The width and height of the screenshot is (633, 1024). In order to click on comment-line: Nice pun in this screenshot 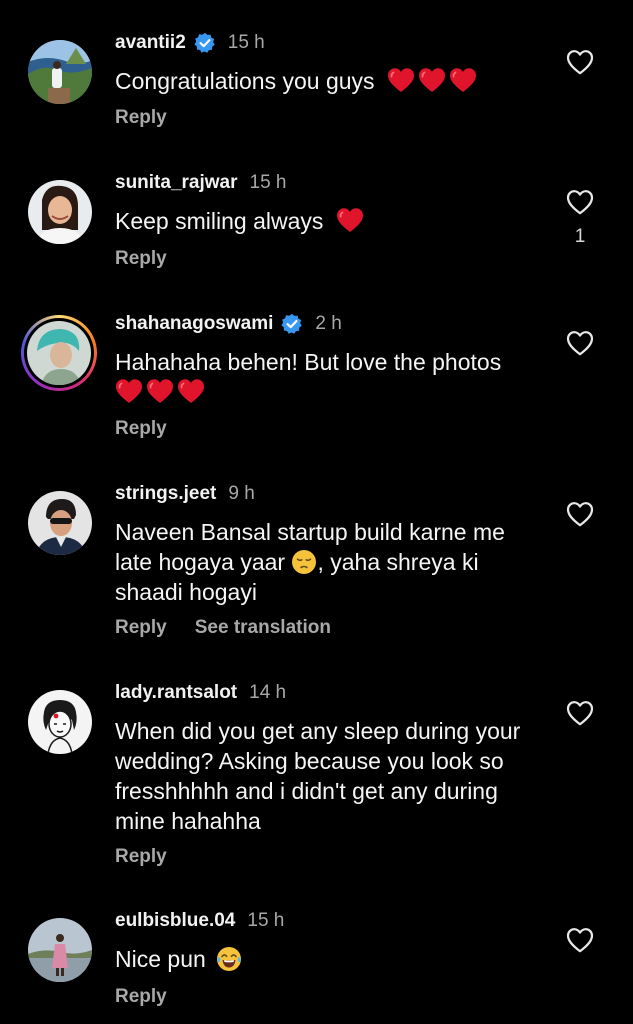, I will do `click(160, 959)`.